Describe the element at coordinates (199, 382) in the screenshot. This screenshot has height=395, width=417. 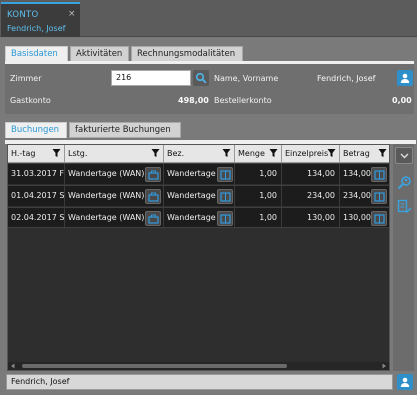
I see `footer-name-field: Fendrich, Josef` at that location.